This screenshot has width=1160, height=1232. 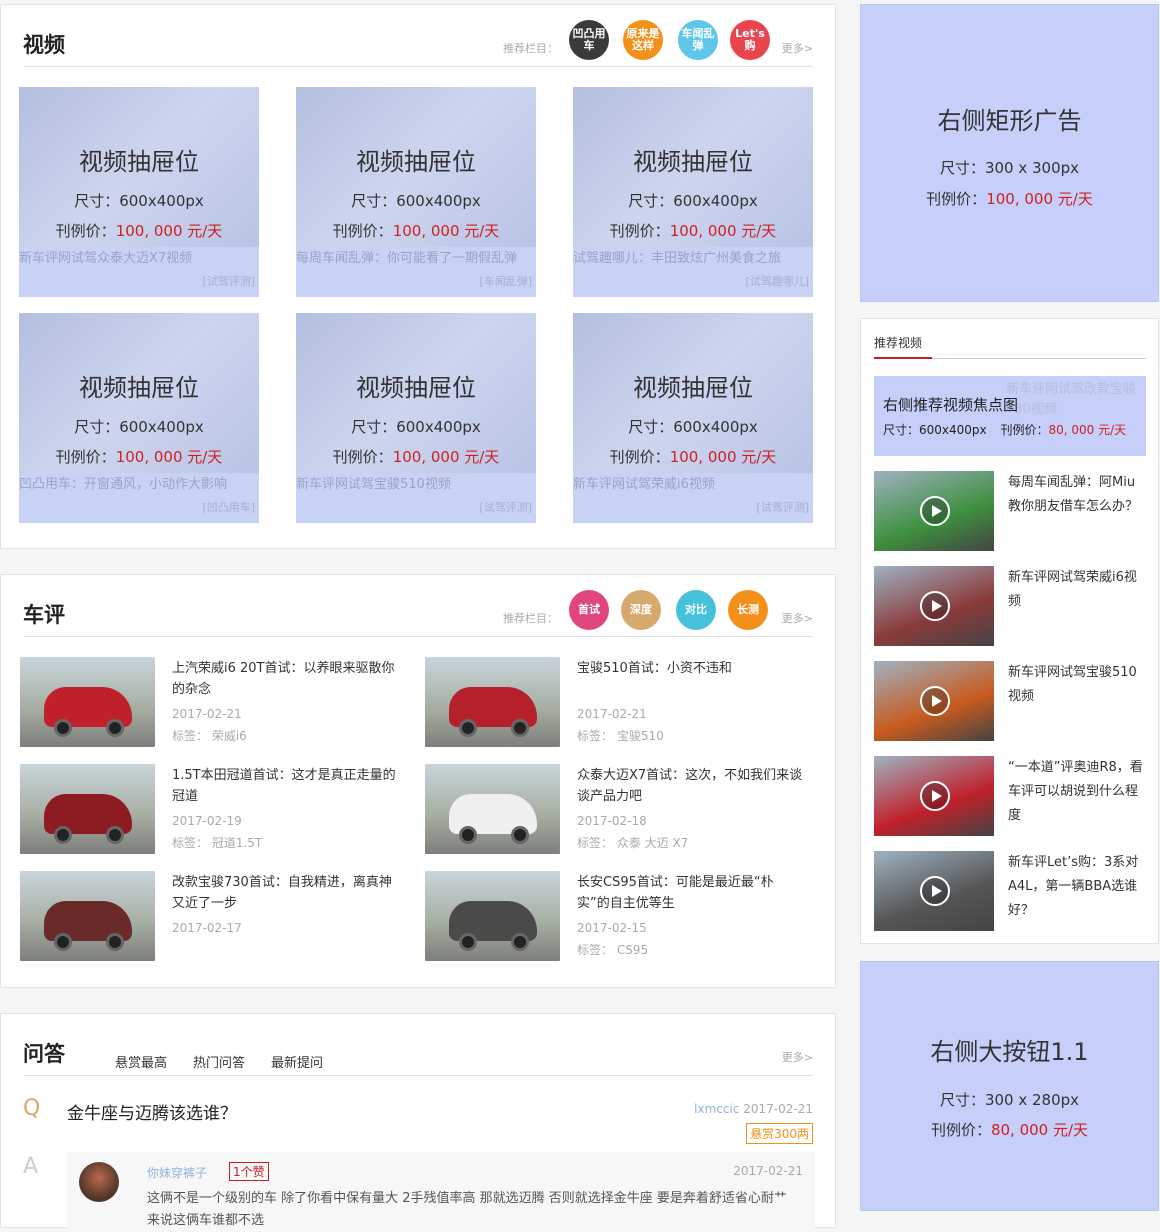 I want to click on review-title: 长安CS95首试：可能是最近最“朴实”的自主优等生, so click(x=691, y=893).